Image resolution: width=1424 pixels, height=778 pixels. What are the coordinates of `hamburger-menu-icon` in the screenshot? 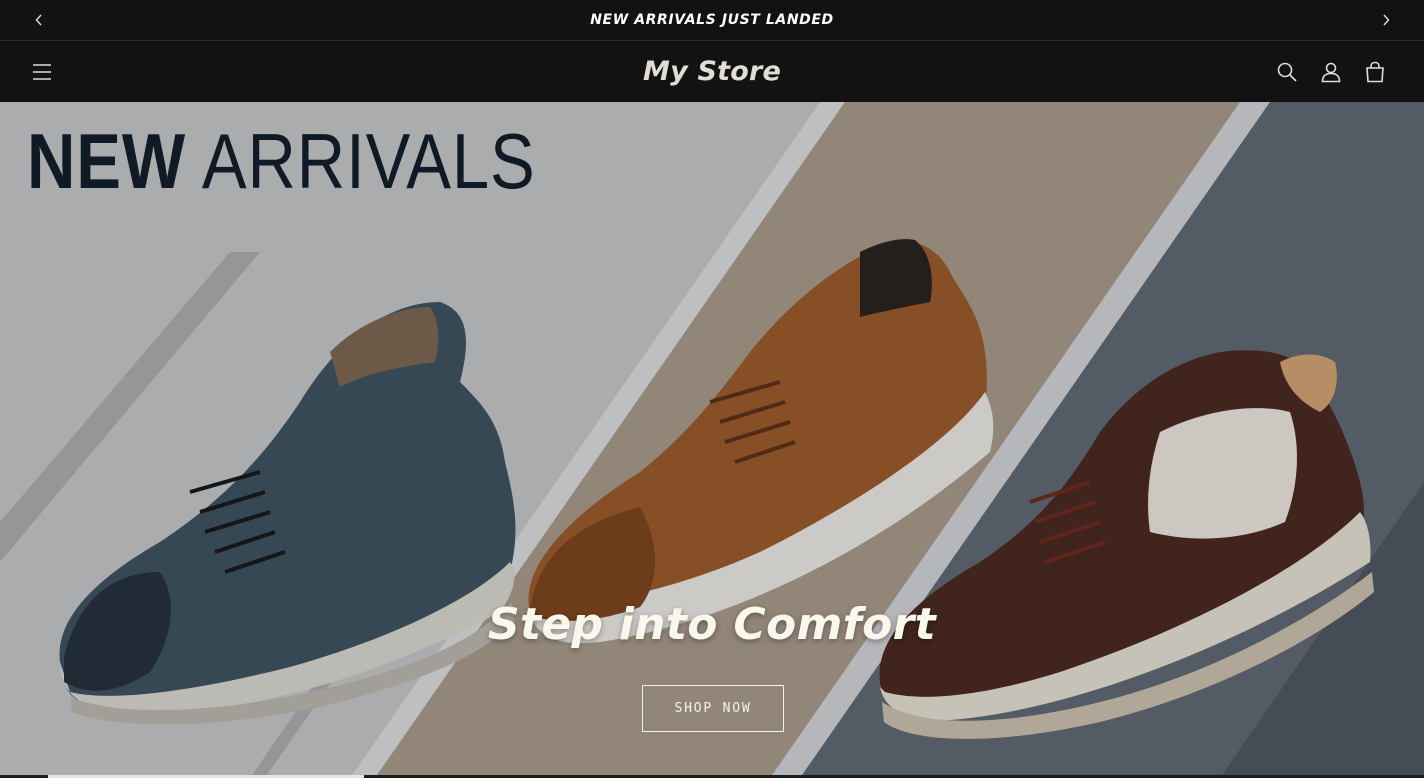 It's located at (42, 72).